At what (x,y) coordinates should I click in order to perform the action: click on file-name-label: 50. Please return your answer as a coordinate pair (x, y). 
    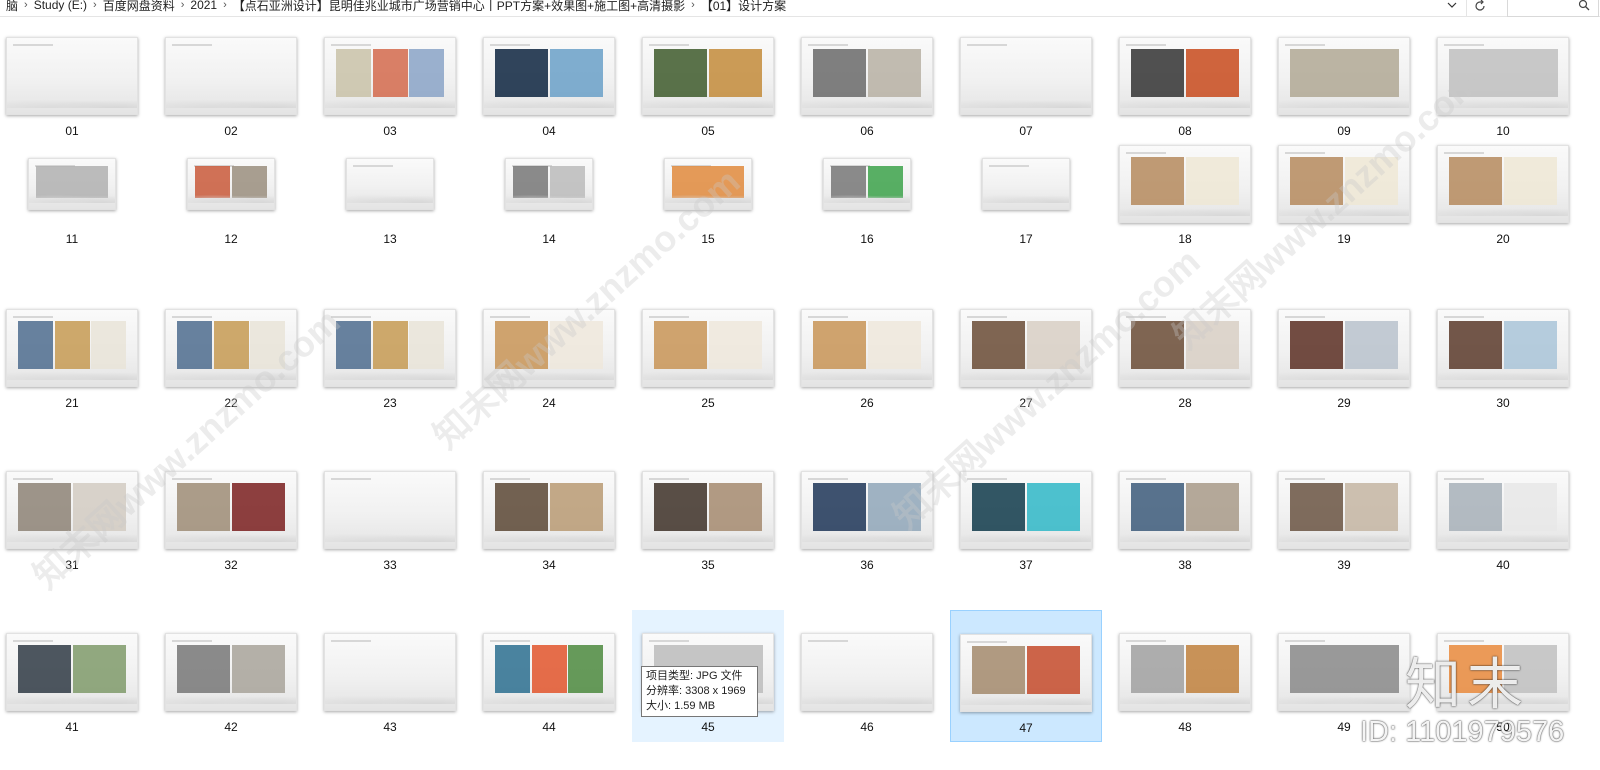
    Looking at the image, I should click on (1503, 727).